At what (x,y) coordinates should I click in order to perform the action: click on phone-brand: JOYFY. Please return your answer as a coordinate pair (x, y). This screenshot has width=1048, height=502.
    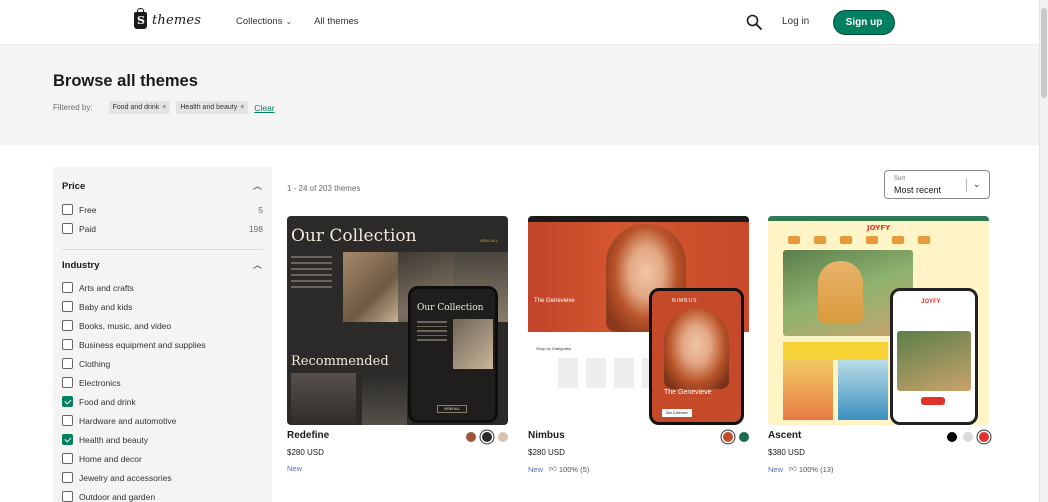
    Looking at the image, I should click on (931, 302).